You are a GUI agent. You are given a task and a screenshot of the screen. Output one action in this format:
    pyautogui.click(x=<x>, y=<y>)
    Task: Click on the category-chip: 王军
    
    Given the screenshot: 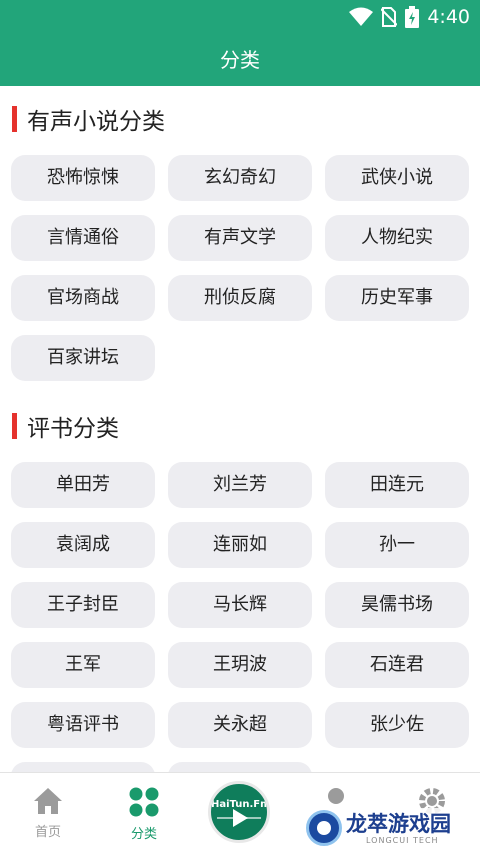 What is the action you would take?
    pyautogui.click(x=83, y=665)
    